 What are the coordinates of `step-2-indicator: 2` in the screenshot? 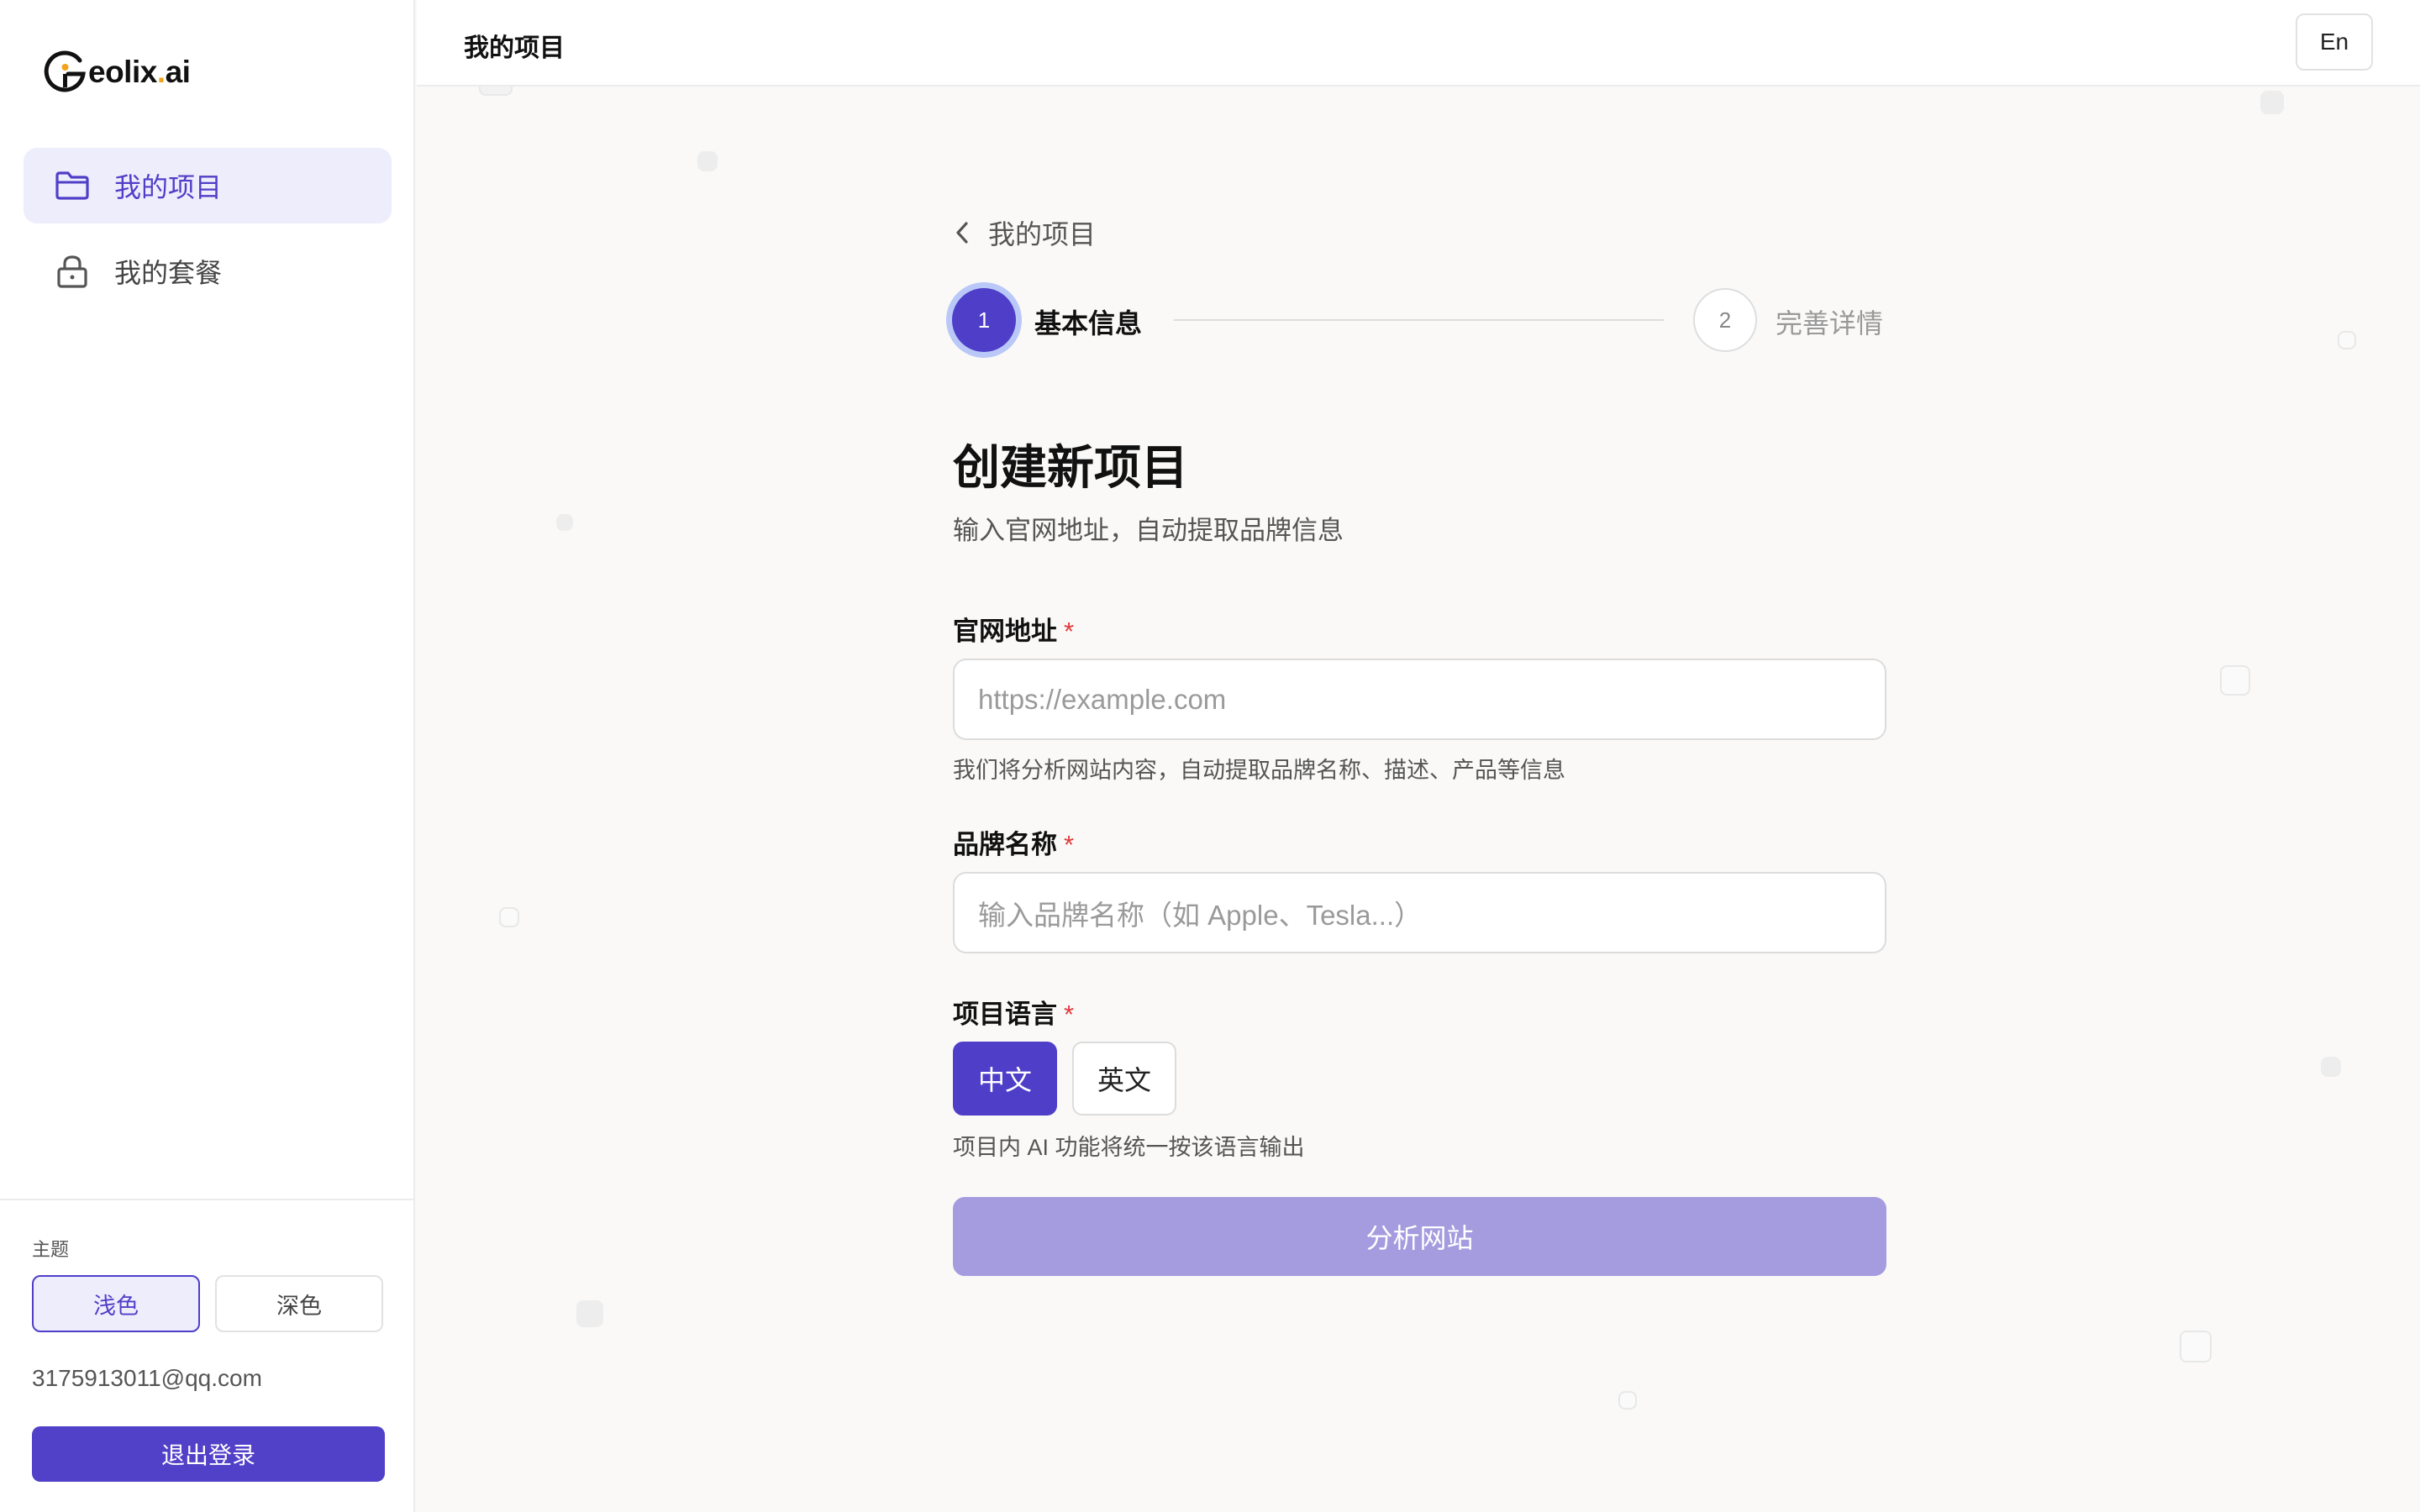 It's located at (1725, 320).